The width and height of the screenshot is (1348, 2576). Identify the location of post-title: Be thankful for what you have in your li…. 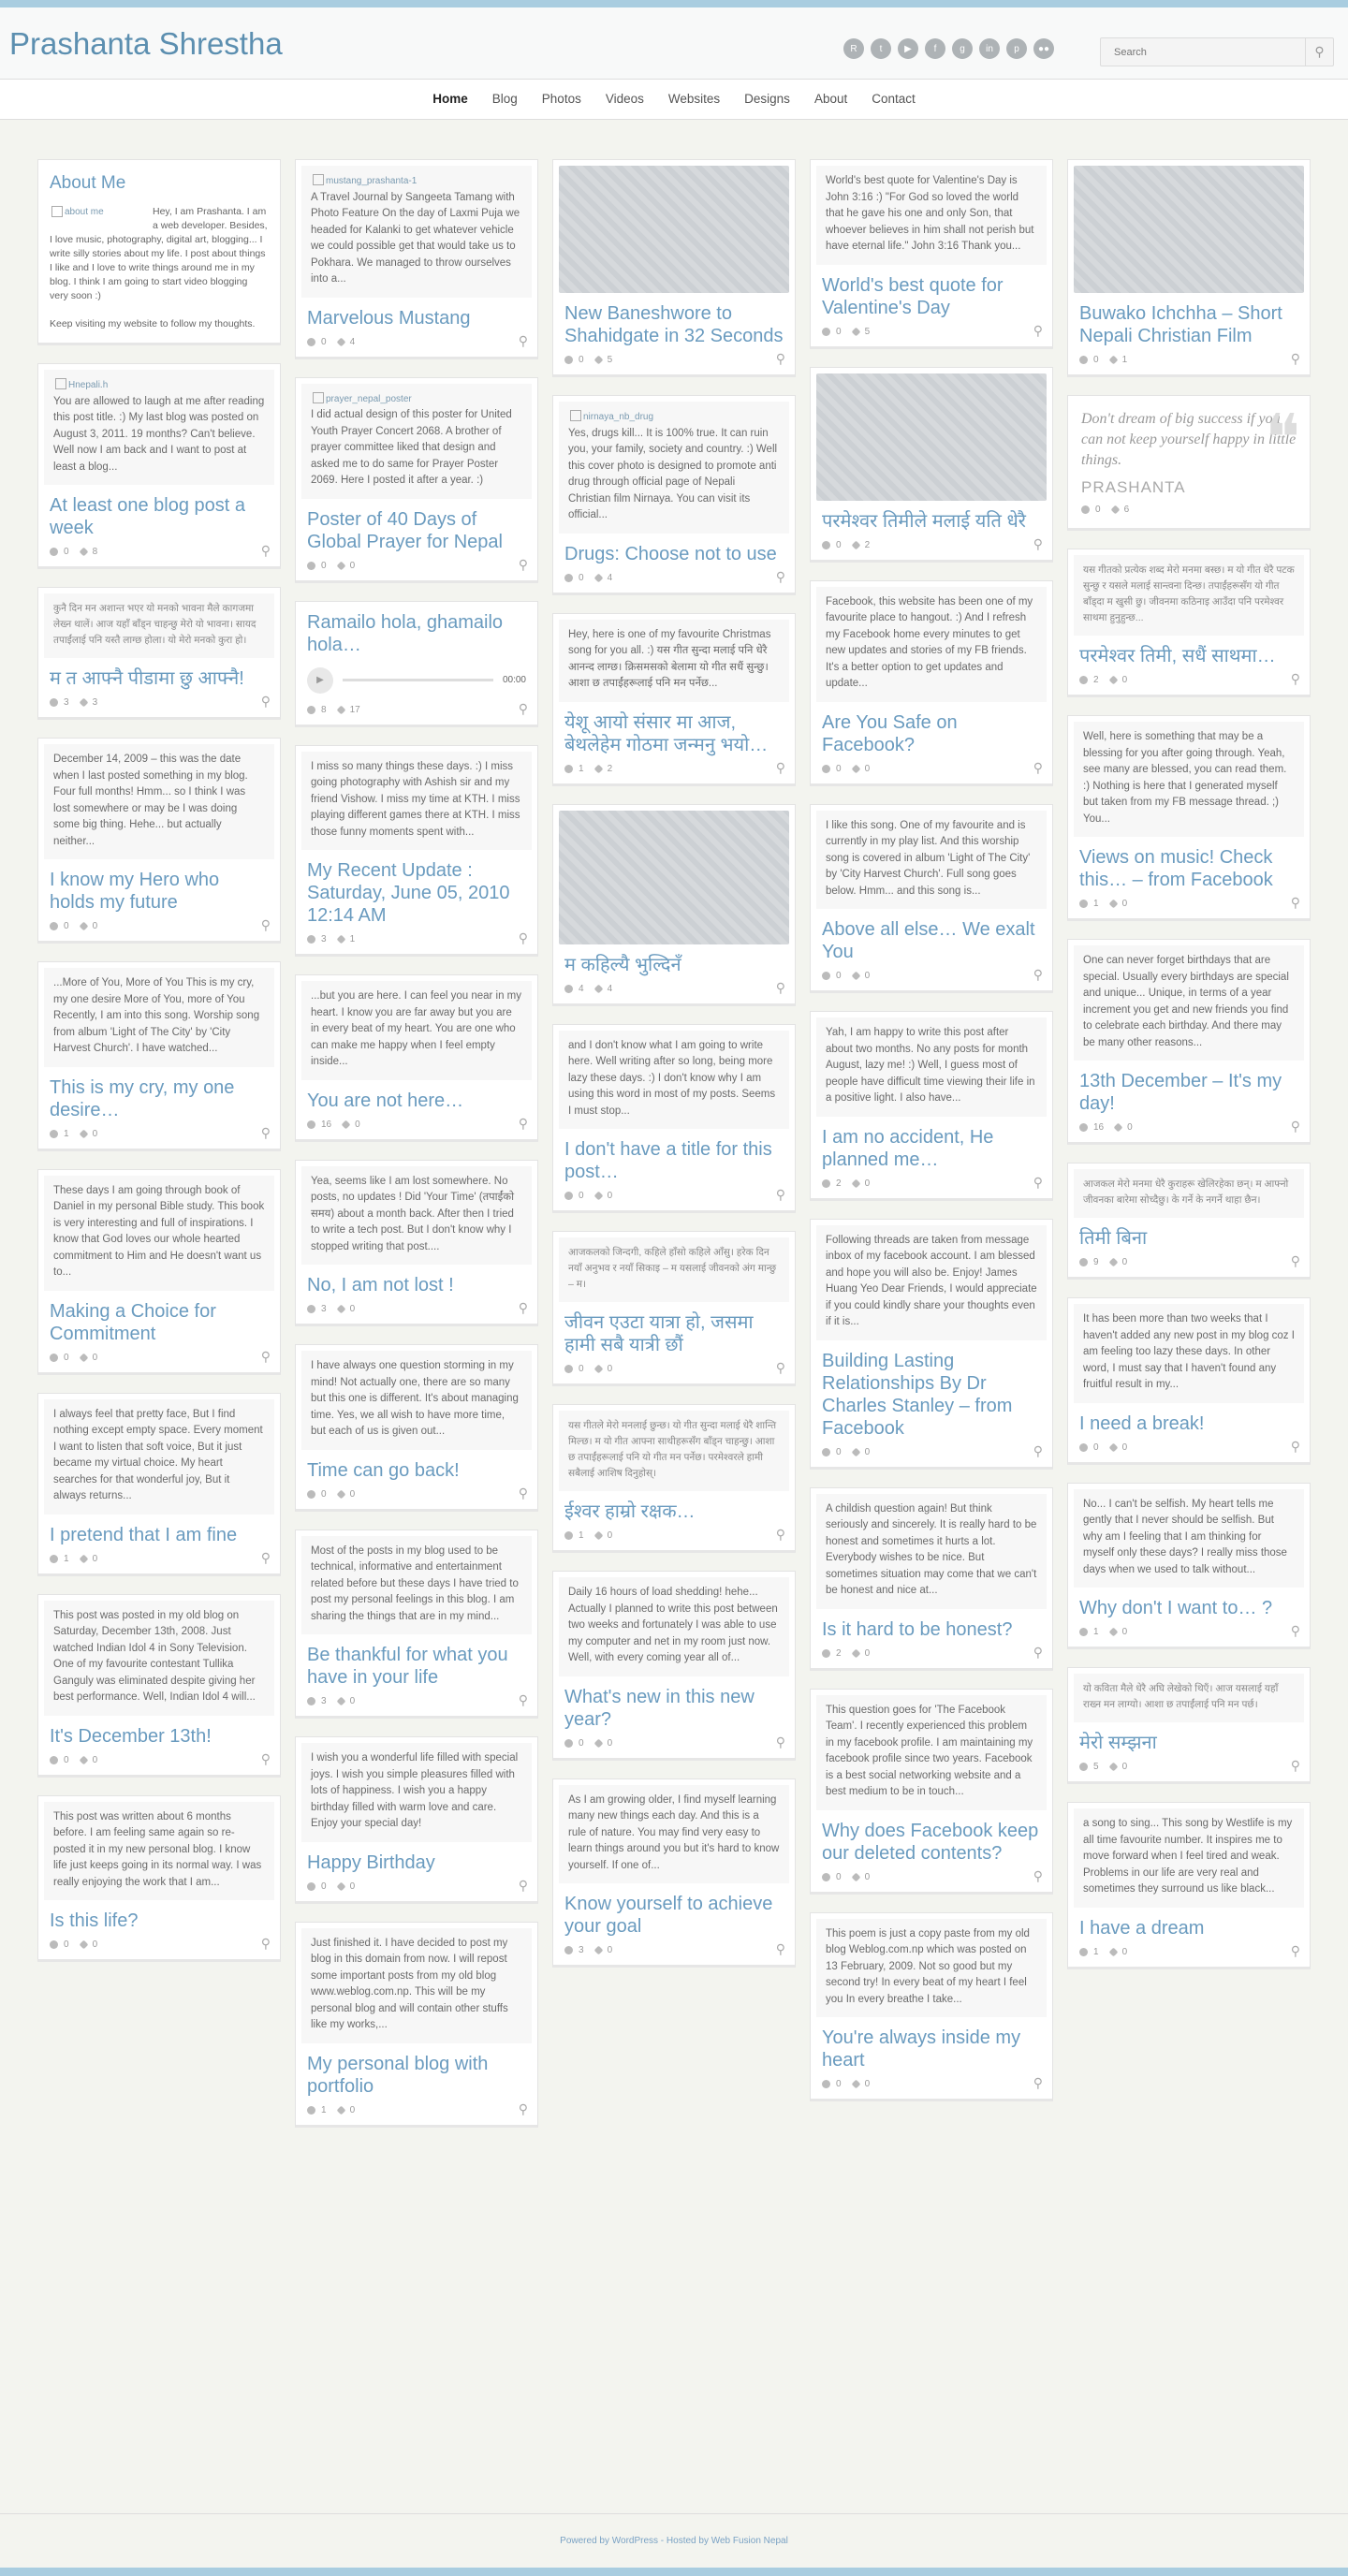
(416, 1663).